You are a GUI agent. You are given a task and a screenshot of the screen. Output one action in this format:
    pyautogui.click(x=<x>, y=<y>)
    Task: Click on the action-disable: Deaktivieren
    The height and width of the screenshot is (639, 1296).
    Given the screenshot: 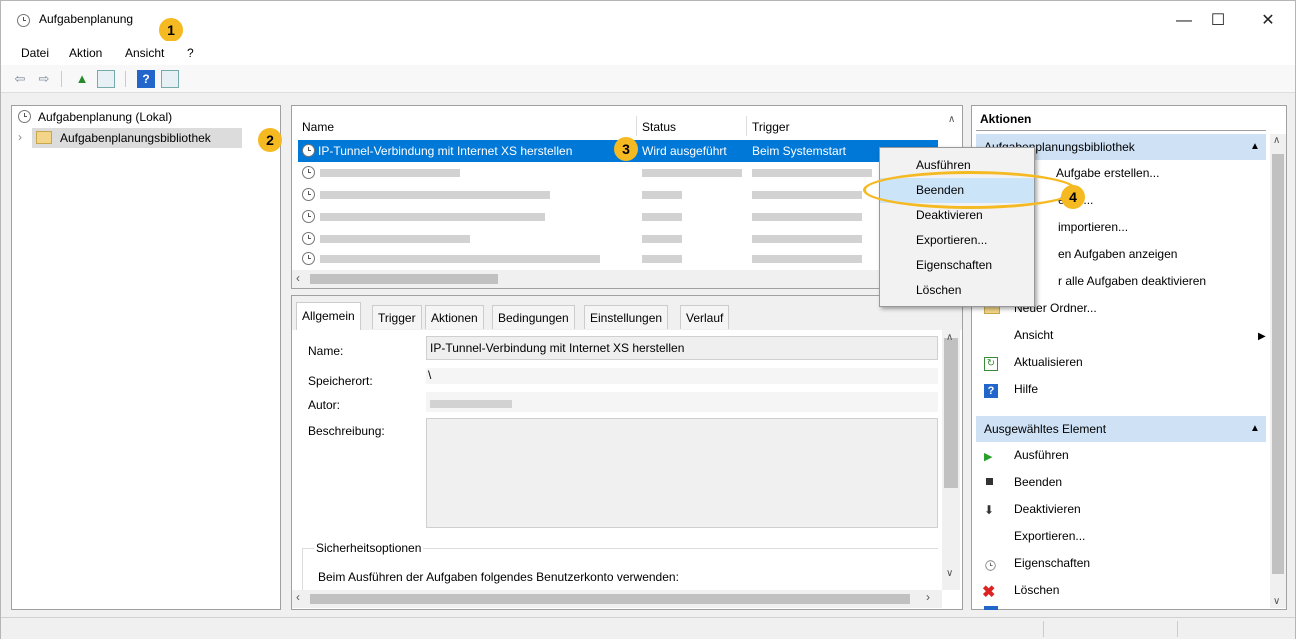 What is the action you would take?
    pyautogui.click(x=1047, y=509)
    